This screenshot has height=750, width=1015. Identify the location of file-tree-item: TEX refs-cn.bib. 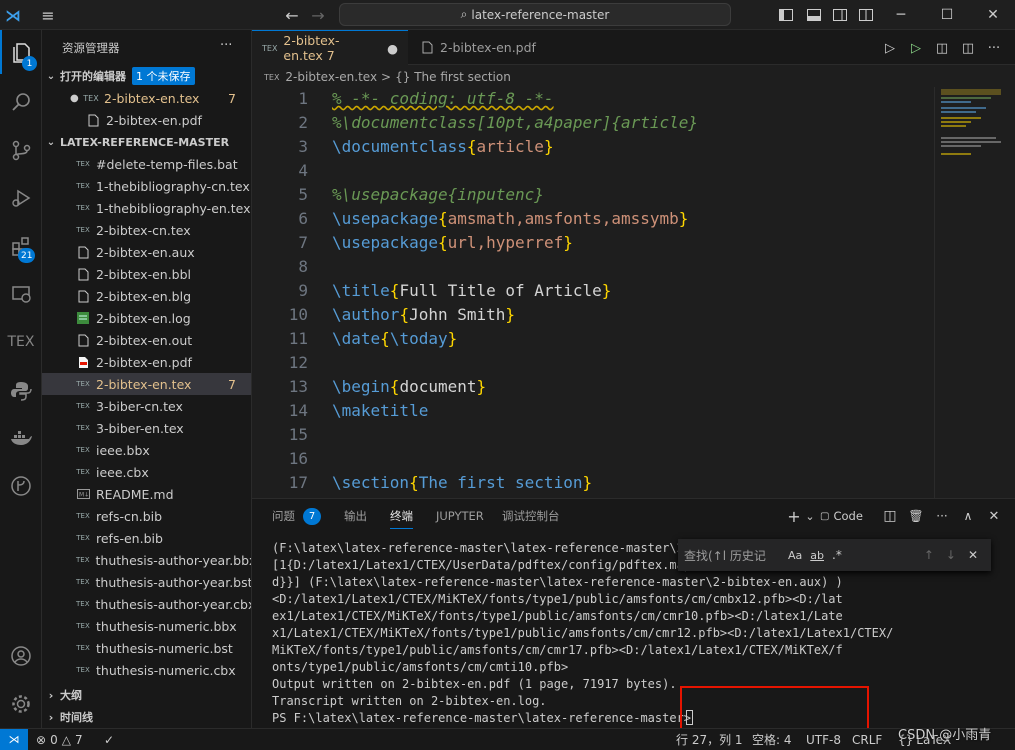
(146, 516).